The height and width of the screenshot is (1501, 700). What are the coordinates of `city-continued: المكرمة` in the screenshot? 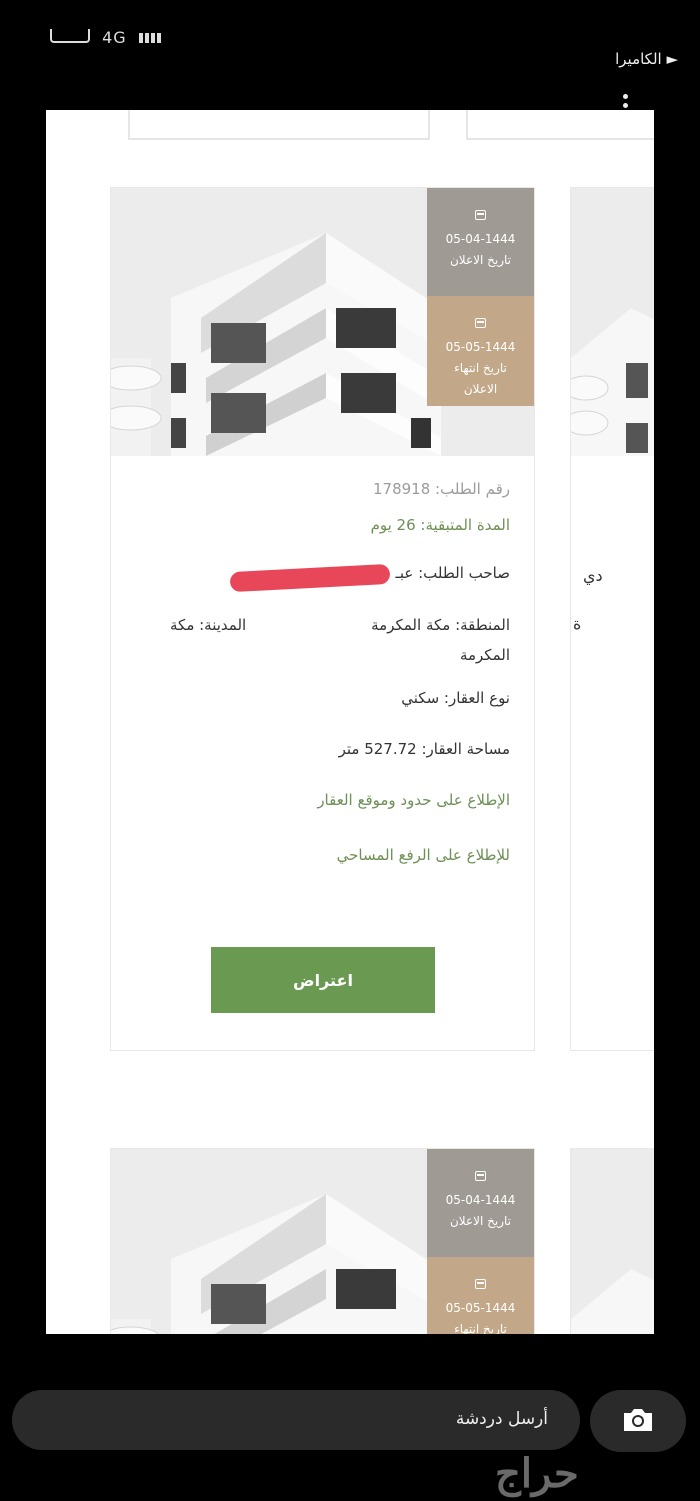 It's located at (484, 655).